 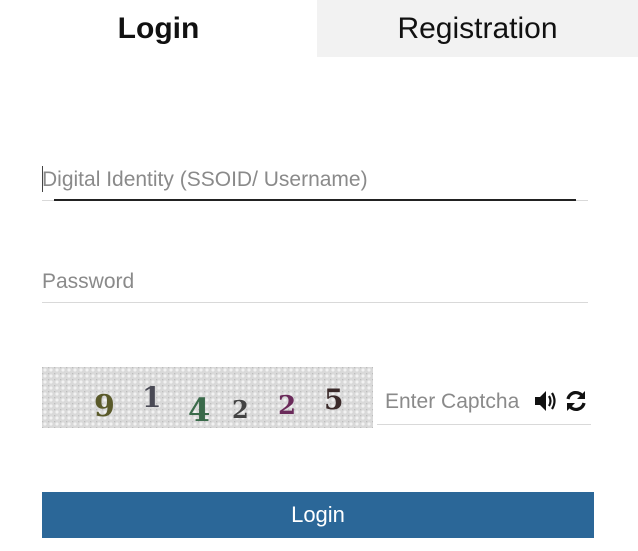 I want to click on captcha-digit: 5, so click(x=334, y=399).